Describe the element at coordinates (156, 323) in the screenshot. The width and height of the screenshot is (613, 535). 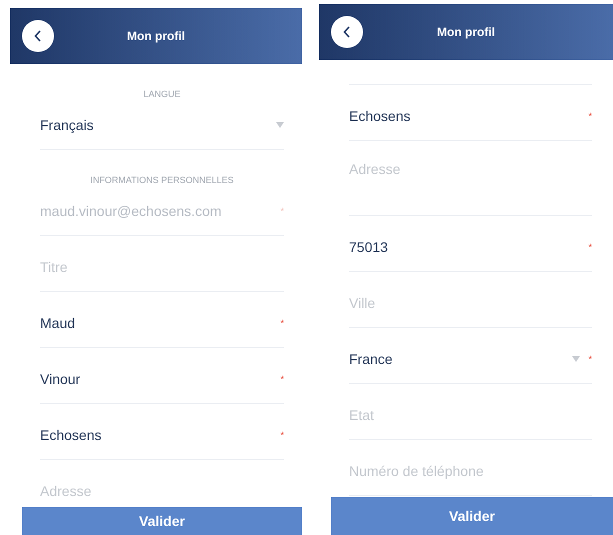
I see `input-field: Maud` at that location.